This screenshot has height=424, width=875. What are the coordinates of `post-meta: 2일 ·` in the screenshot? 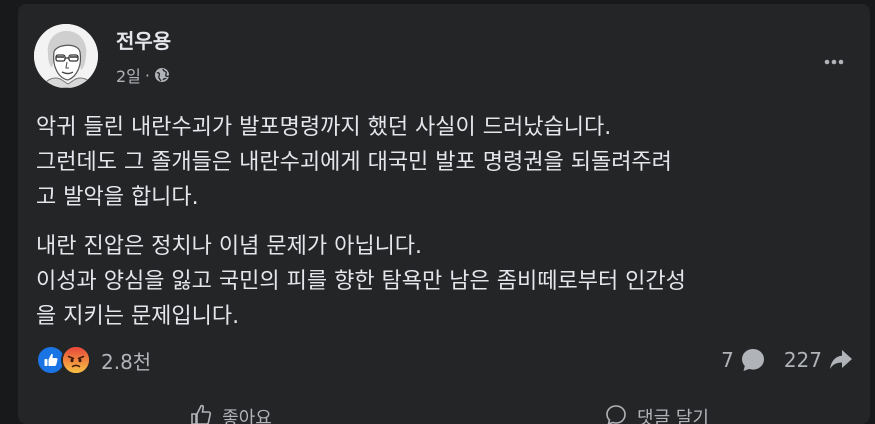 It's located at (143, 75).